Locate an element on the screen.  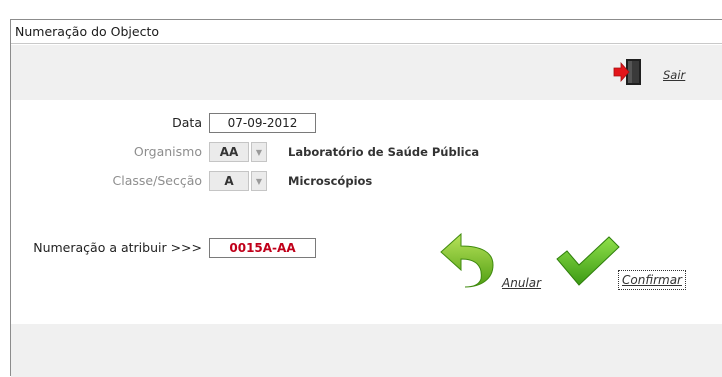
numbering-label: Numeração a atribuir >>> is located at coordinates (117, 247).